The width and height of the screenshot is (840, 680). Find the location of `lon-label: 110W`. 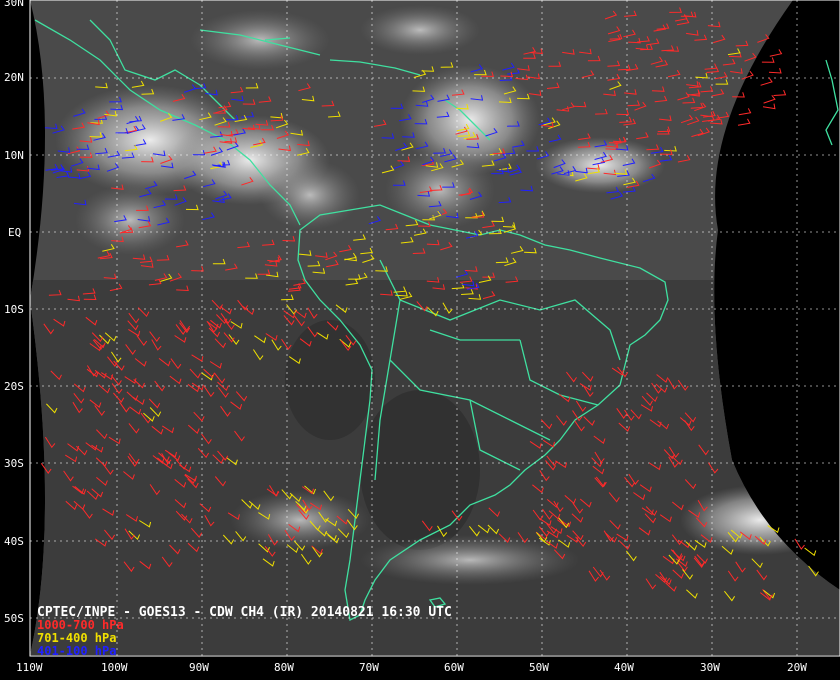

lon-label: 110W is located at coordinates (29, 667).